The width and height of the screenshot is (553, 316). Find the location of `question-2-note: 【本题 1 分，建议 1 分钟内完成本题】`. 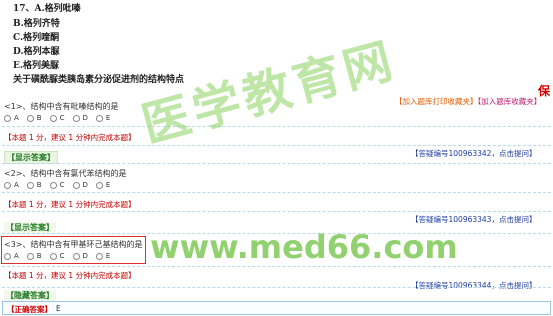

question-2-note: 【本题 1 分，建议 1 分钟内完成本题】 is located at coordinates (70, 204).